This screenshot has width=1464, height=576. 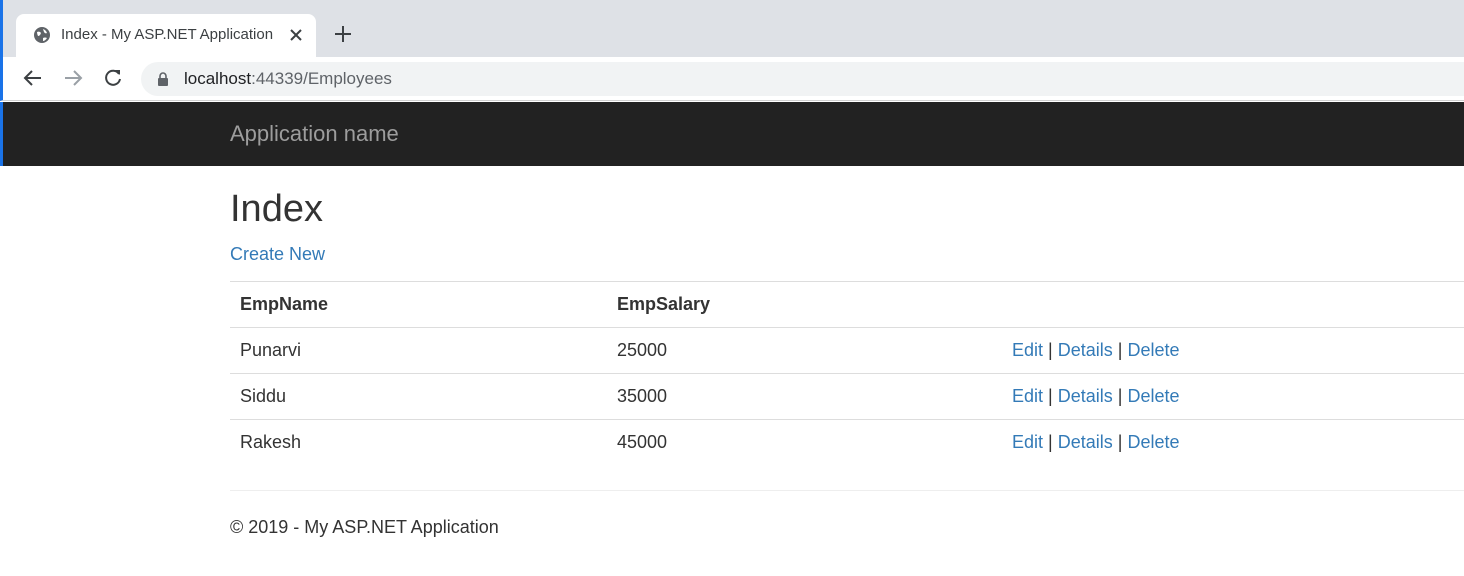 I want to click on cell-empsalary: 35000, so click(x=804, y=396).